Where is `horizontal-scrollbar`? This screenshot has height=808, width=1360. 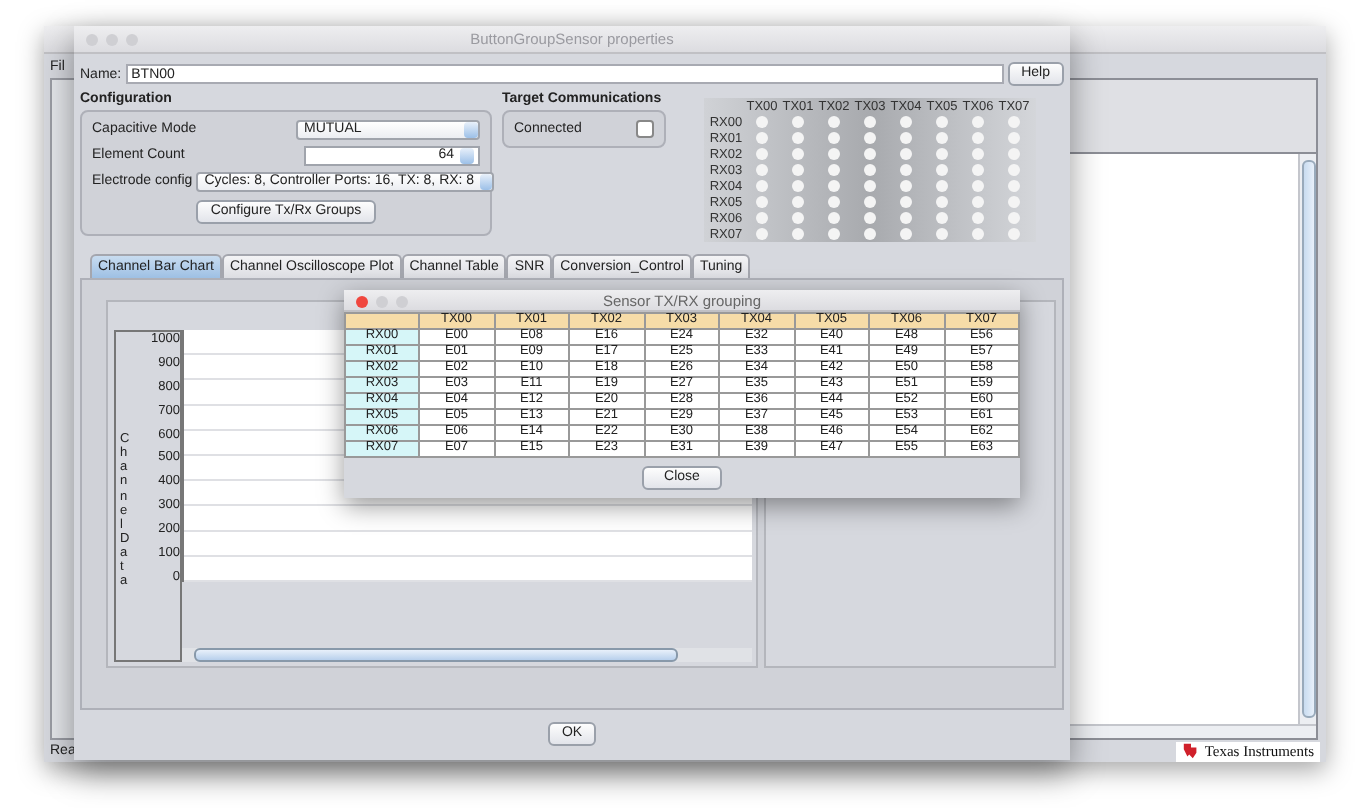 horizontal-scrollbar is located at coordinates (467, 655).